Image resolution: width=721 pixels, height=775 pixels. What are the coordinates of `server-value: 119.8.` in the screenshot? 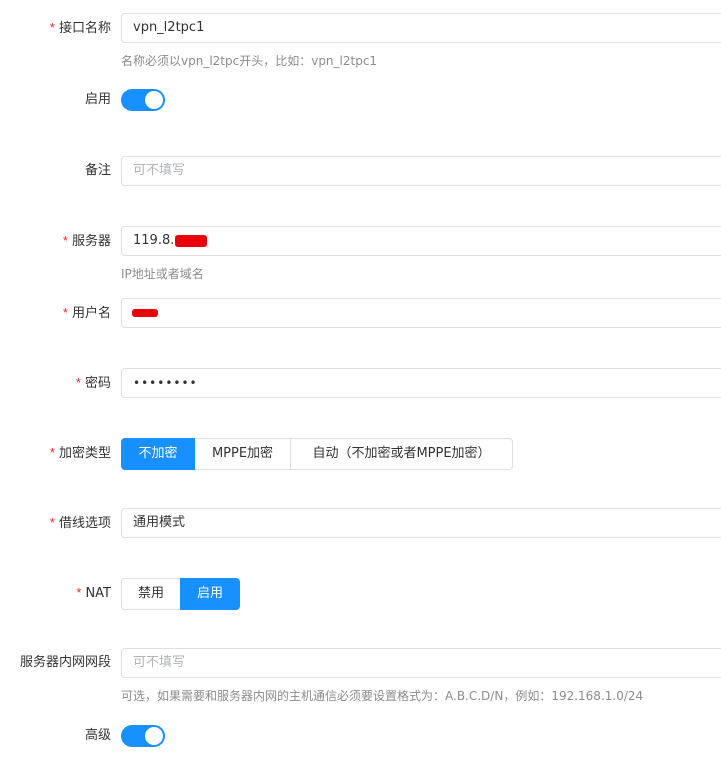 It's located at (154, 240).